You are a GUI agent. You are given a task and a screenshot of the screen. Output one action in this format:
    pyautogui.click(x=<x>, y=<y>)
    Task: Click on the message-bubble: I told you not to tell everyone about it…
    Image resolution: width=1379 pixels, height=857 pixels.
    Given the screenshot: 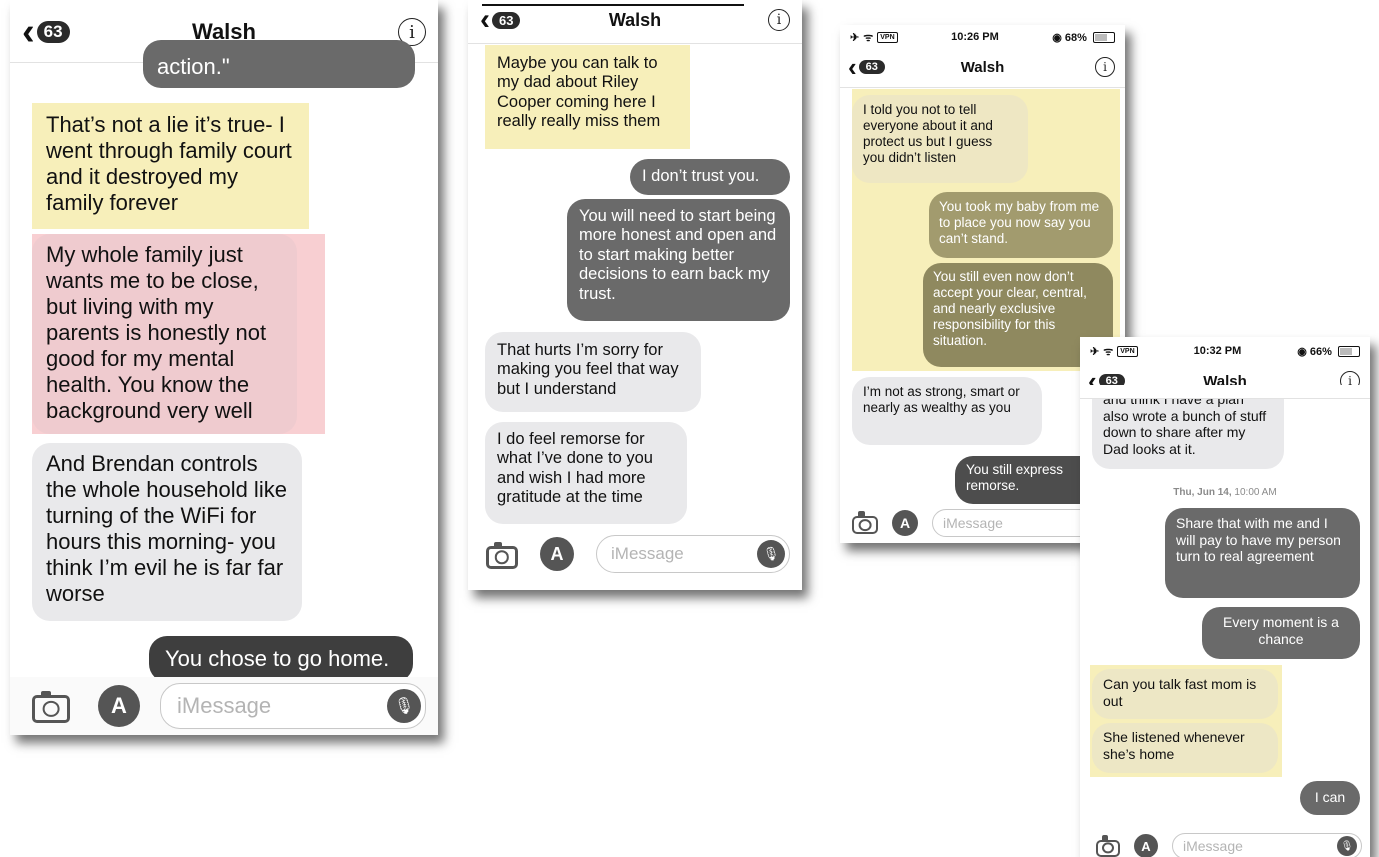 What is the action you would take?
    pyautogui.click(x=940, y=139)
    